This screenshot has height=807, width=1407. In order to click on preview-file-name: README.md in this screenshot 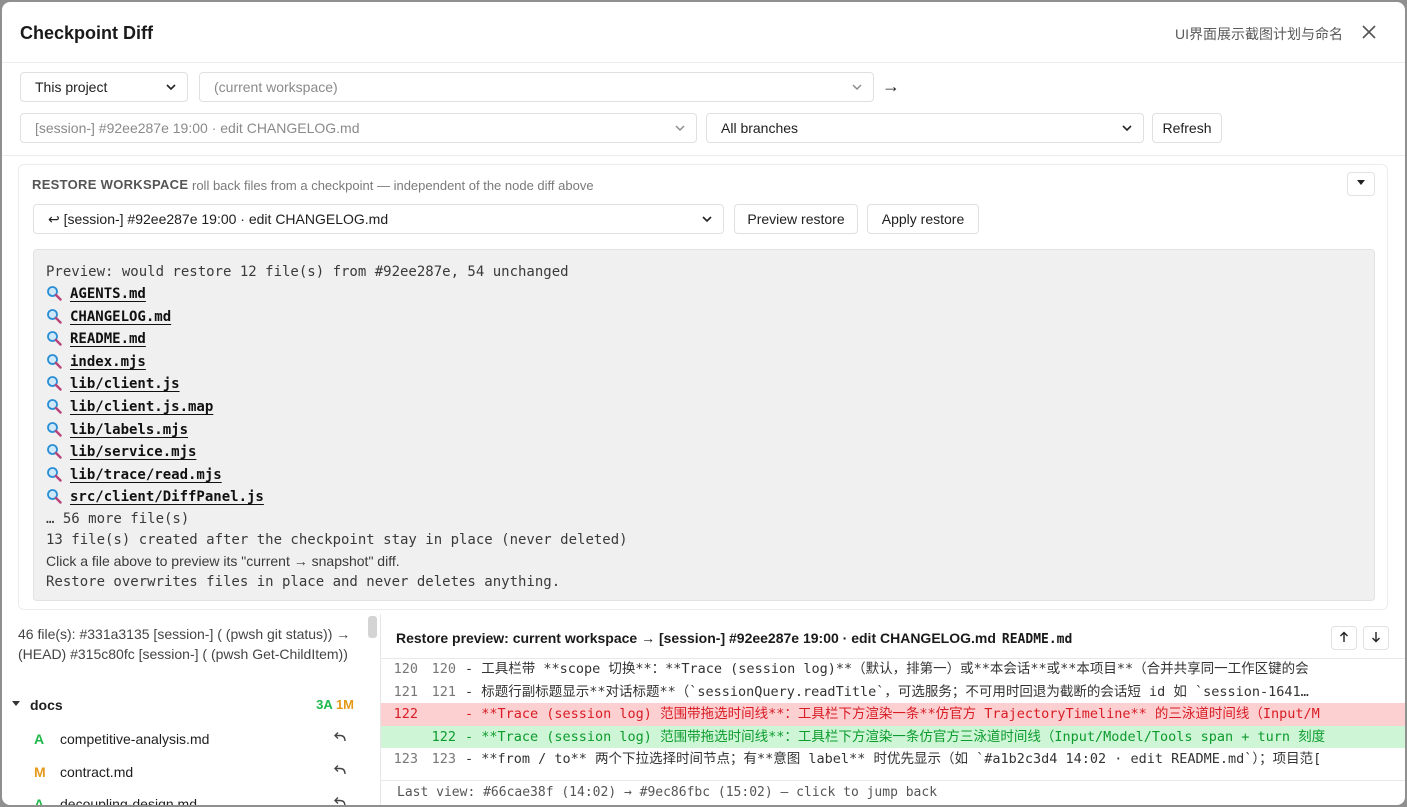, I will do `click(108, 339)`.